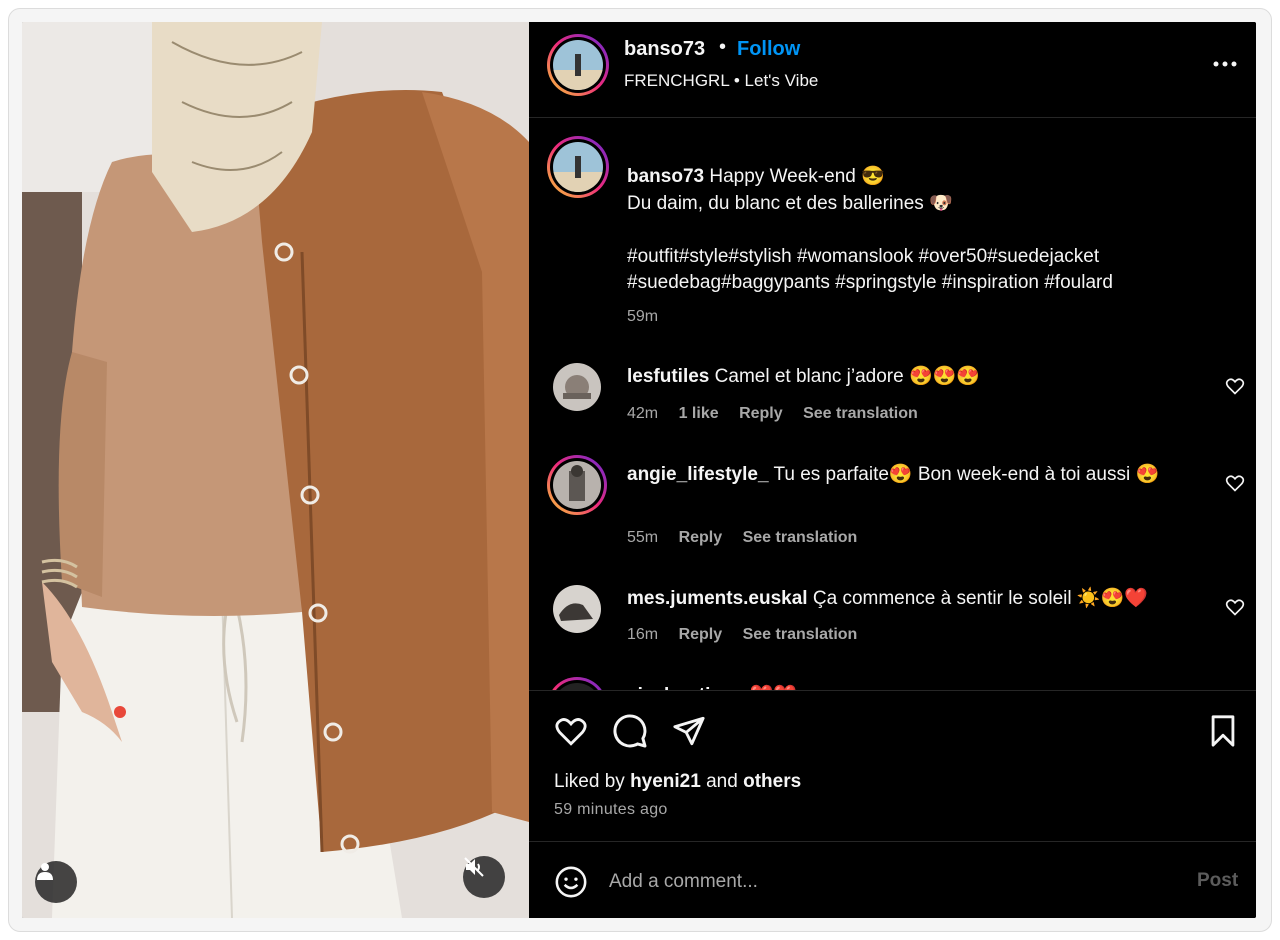 The width and height of the screenshot is (1280, 940). I want to click on share-button, so click(689, 731).